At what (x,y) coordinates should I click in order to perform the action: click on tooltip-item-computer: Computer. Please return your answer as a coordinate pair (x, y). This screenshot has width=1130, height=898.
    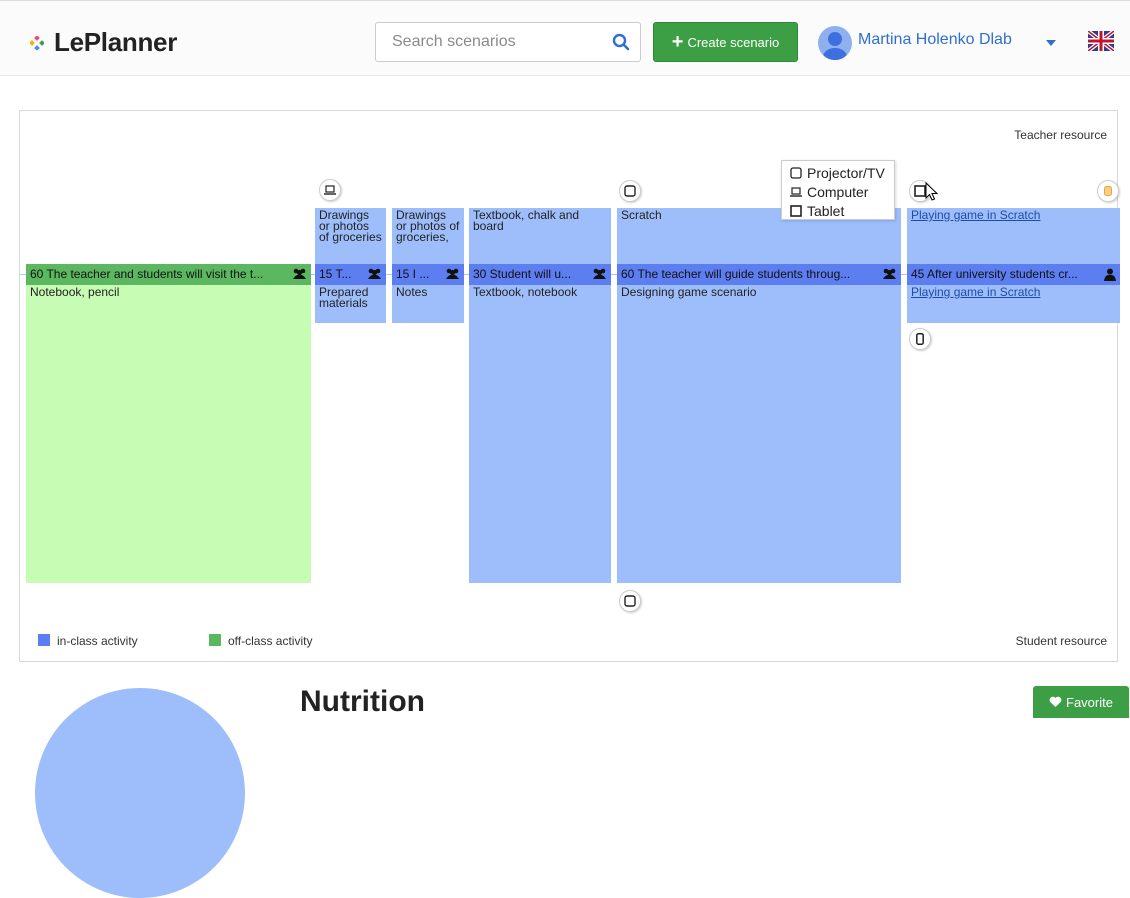
    Looking at the image, I should click on (842, 191).